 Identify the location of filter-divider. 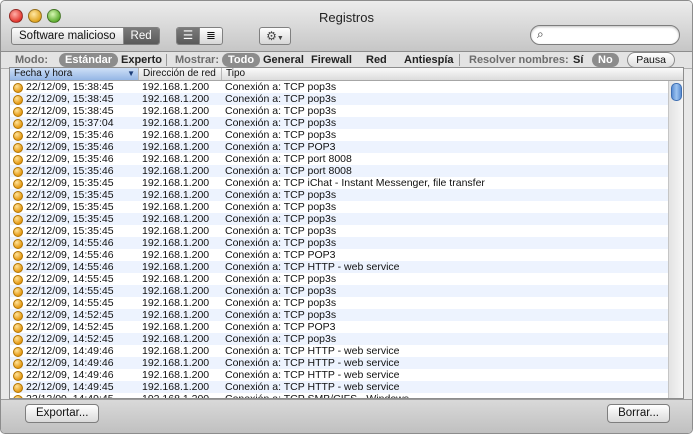
(166, 60).